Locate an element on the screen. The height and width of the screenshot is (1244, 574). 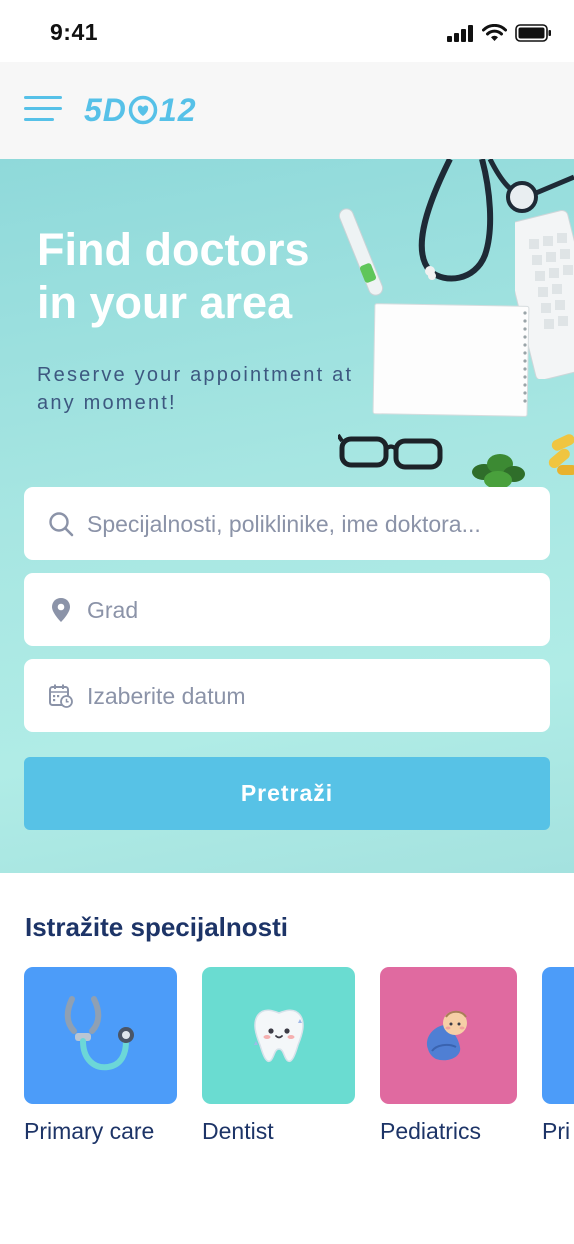
search-icon is located at coordinates (61, 524).